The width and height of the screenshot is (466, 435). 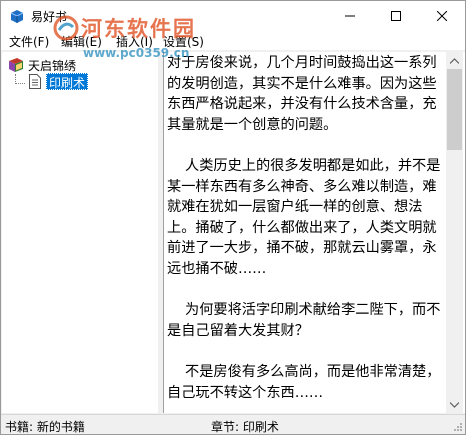 What do you see at coordinates (45, 427) in the screenshot?
I see `status-book: 书籍: 新的书籍` at bounding box center [45, 427].